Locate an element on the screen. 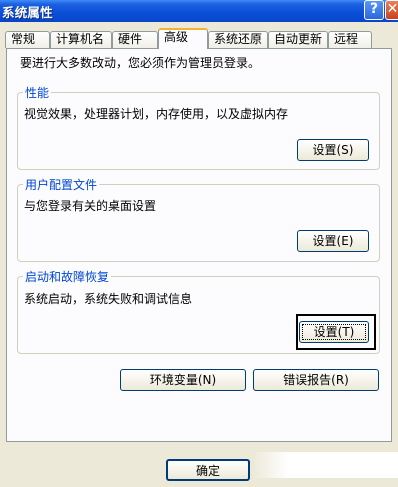 This screenshot has width=398, height=487. help-button: ? is located at coordinates (374, 10).